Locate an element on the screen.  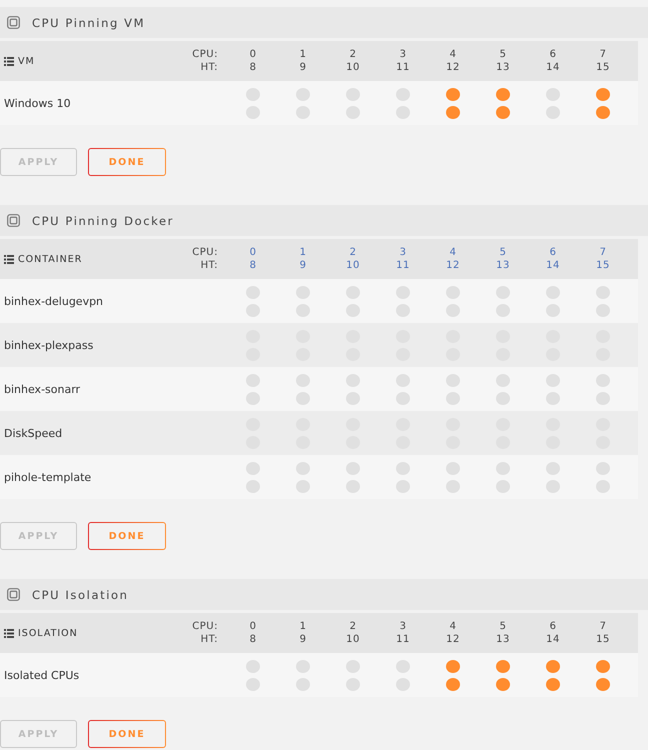
section-title: CPU Pinning VM is located at coordinates (89, 23).